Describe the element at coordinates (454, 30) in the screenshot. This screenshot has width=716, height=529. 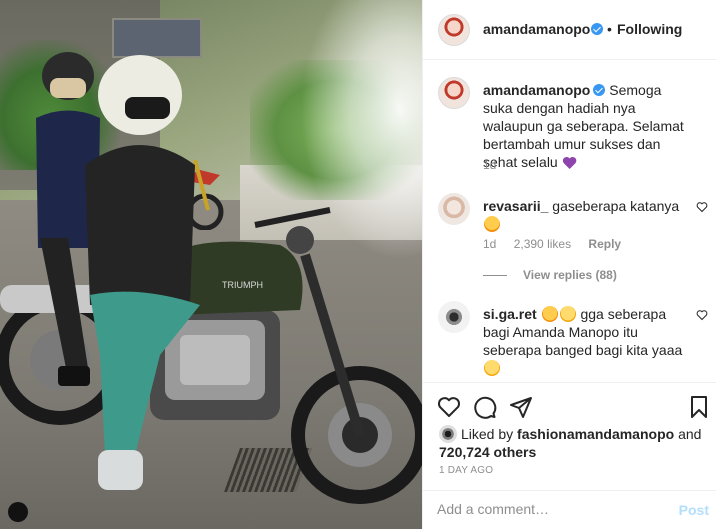
I see `author-avatar` at that location.